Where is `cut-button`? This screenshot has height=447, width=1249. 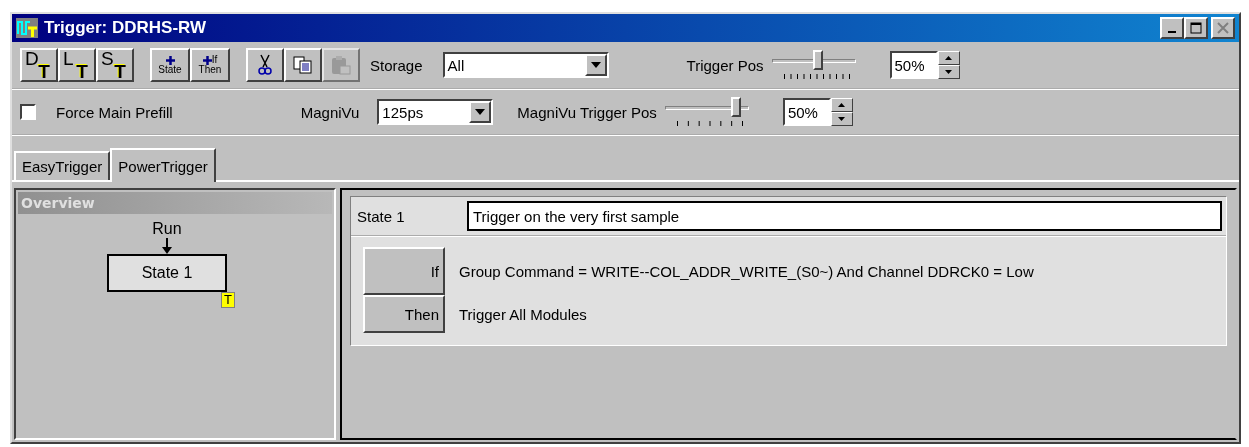 cut-button is located at coordinates (265, 65).